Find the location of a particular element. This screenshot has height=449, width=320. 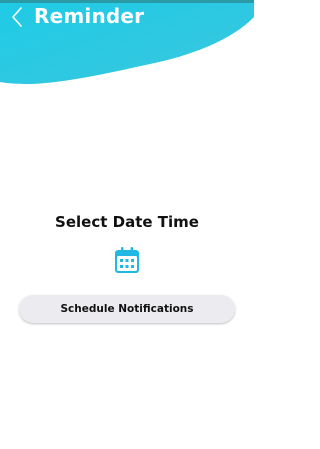

page-title: Reminder is located at coordinates (89, 16).